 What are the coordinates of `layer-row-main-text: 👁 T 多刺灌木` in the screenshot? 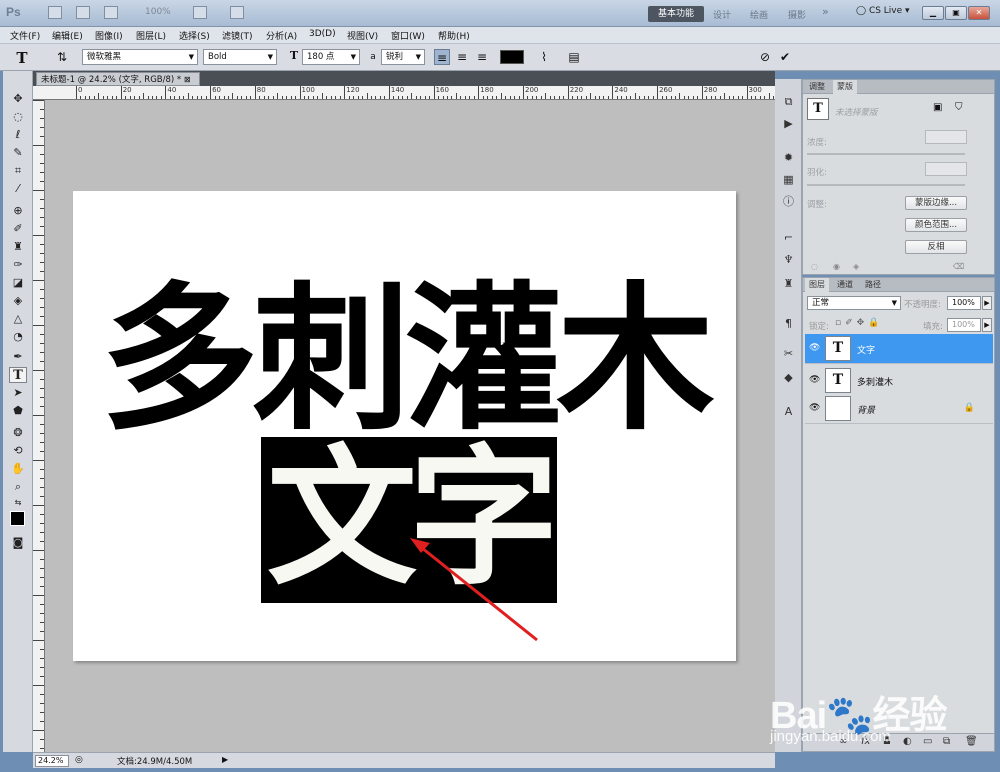 It's located at (899, 381).